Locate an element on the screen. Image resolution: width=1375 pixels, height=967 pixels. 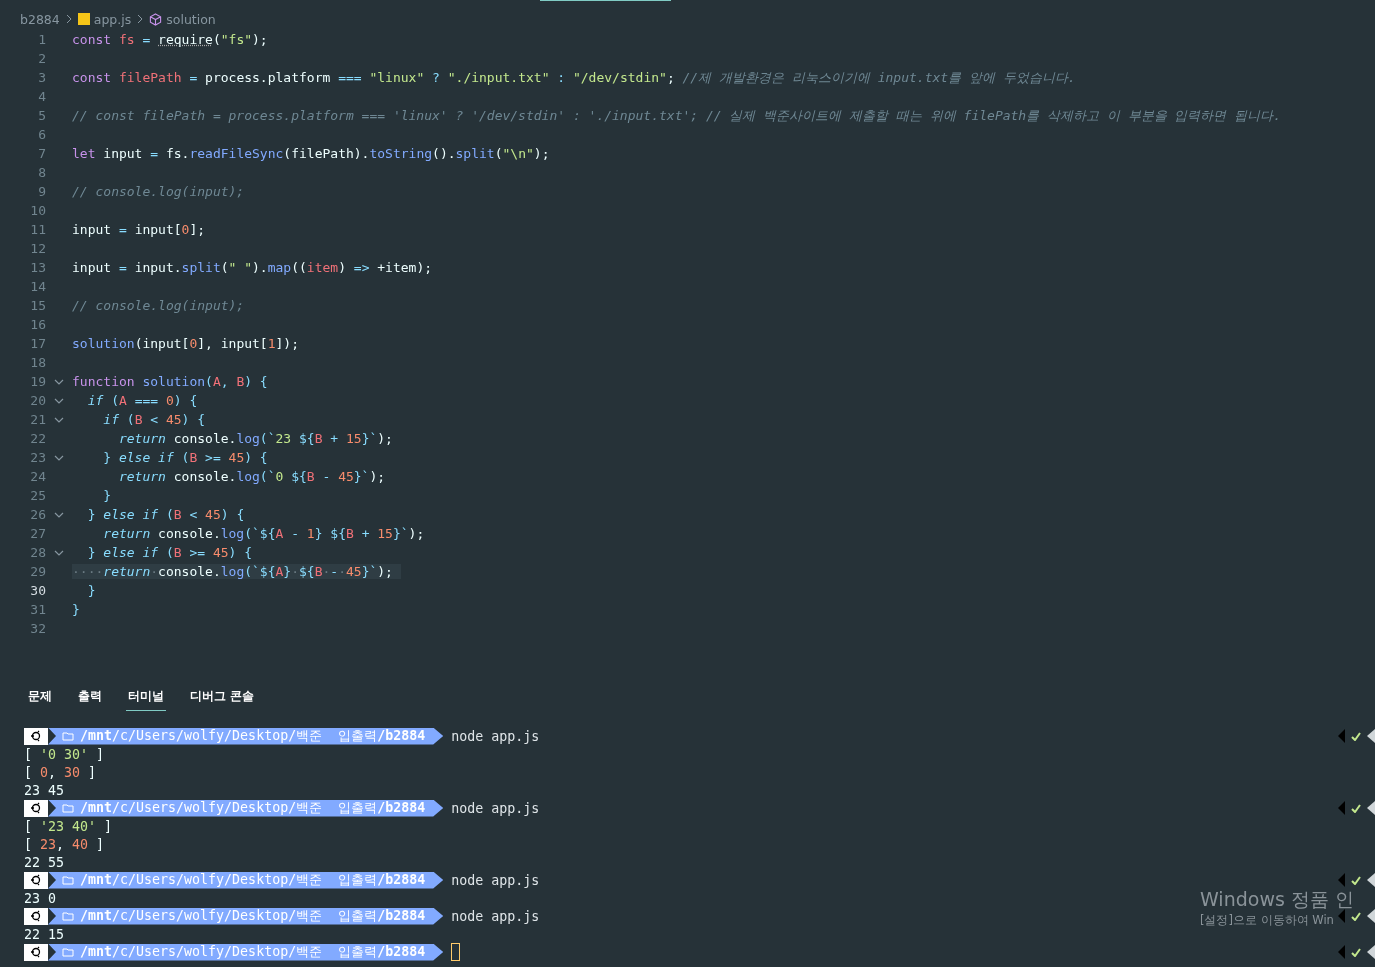
line-number: 20 is located at coordinates (37, 400).